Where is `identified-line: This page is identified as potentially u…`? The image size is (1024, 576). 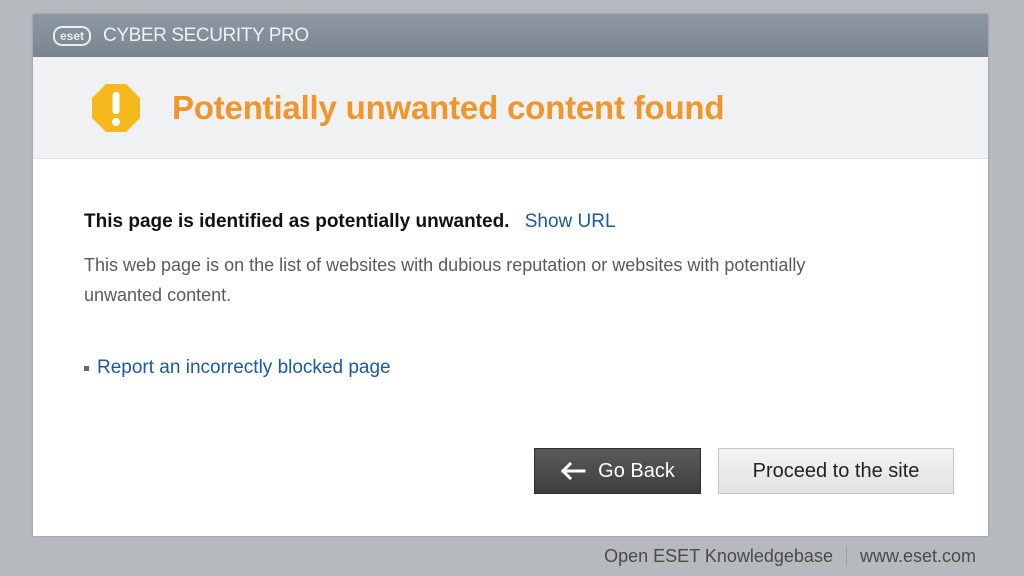
identified-line: This page is identified as potentially u… is located at coordinates (536, 222).